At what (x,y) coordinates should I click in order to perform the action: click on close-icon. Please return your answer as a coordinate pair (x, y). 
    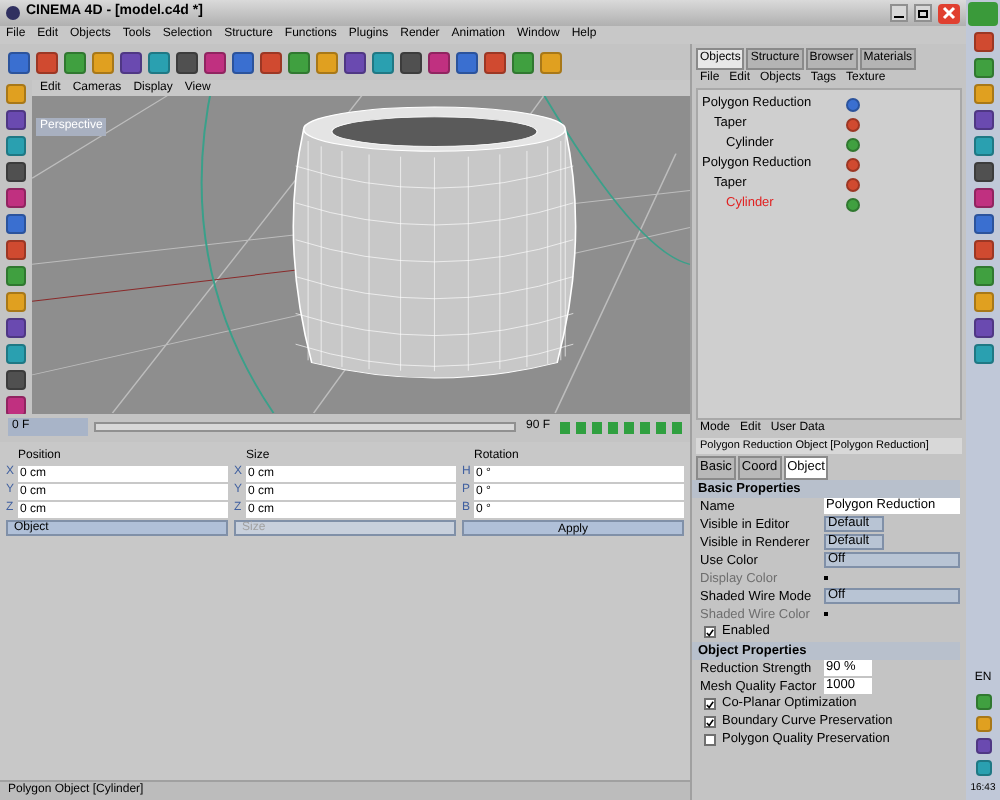
    Looking at the image, I should click on (949, 13).